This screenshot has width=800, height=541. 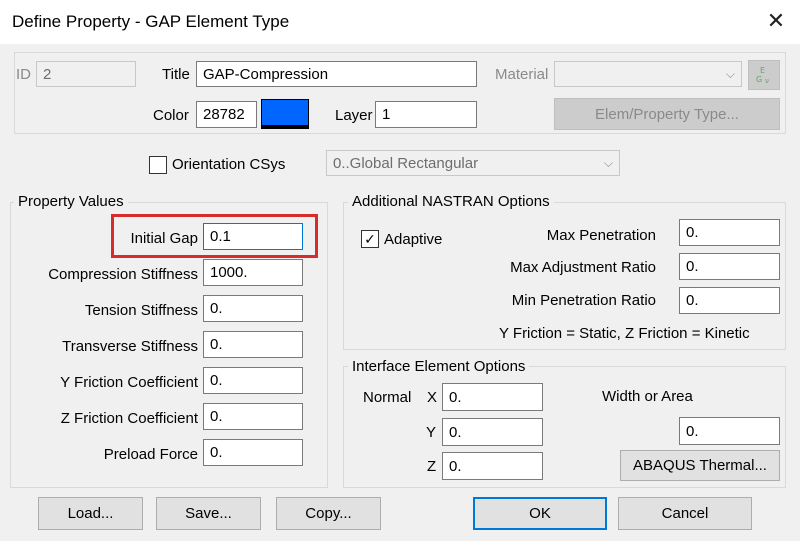 What do you see at coordinates (413, 239) in the screenshot?
I see `adaptive-label: Adaptive` at bounding box center [413, 239].